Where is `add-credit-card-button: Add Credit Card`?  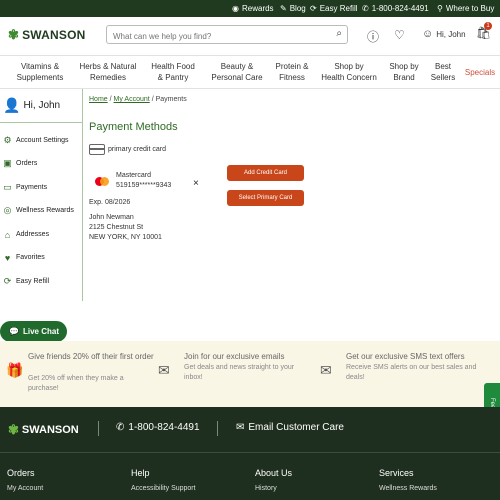 add-credit-card-button: Add Credit Card is located at coordinates (265, 173).